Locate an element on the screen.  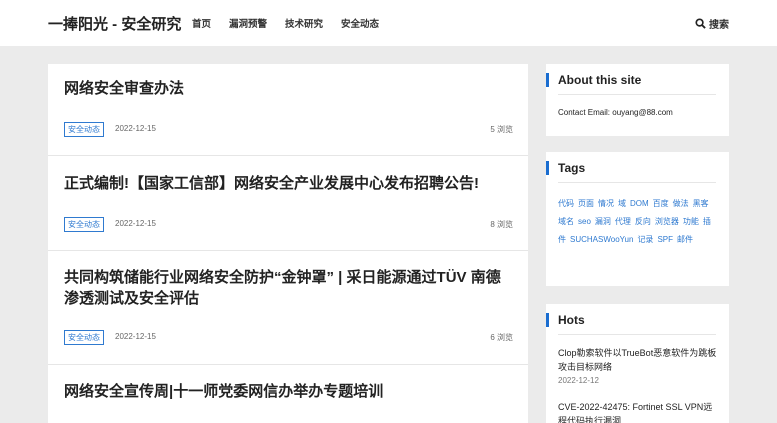
nav-item-tech-research: 技术研究 is located at coordinates (304, 23).